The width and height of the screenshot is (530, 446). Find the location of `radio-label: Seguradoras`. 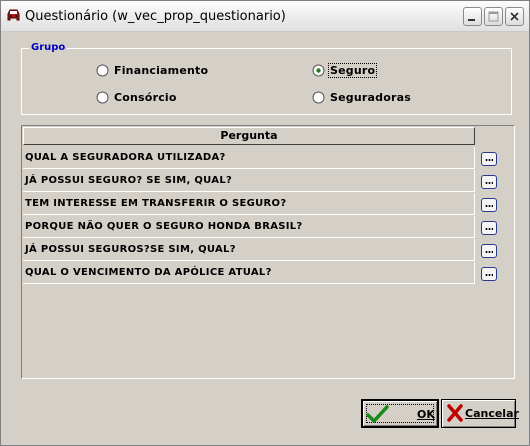

radio-label: Seguradoras is located at coordinates (370, 97).